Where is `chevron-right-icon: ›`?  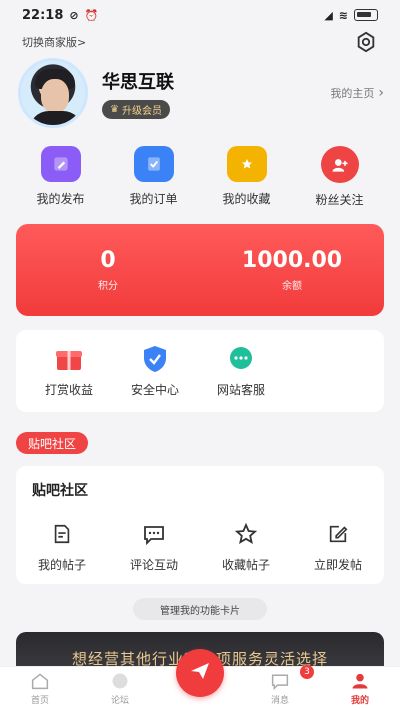 chevron-right-icon: › is located at coordinates (381, 93).